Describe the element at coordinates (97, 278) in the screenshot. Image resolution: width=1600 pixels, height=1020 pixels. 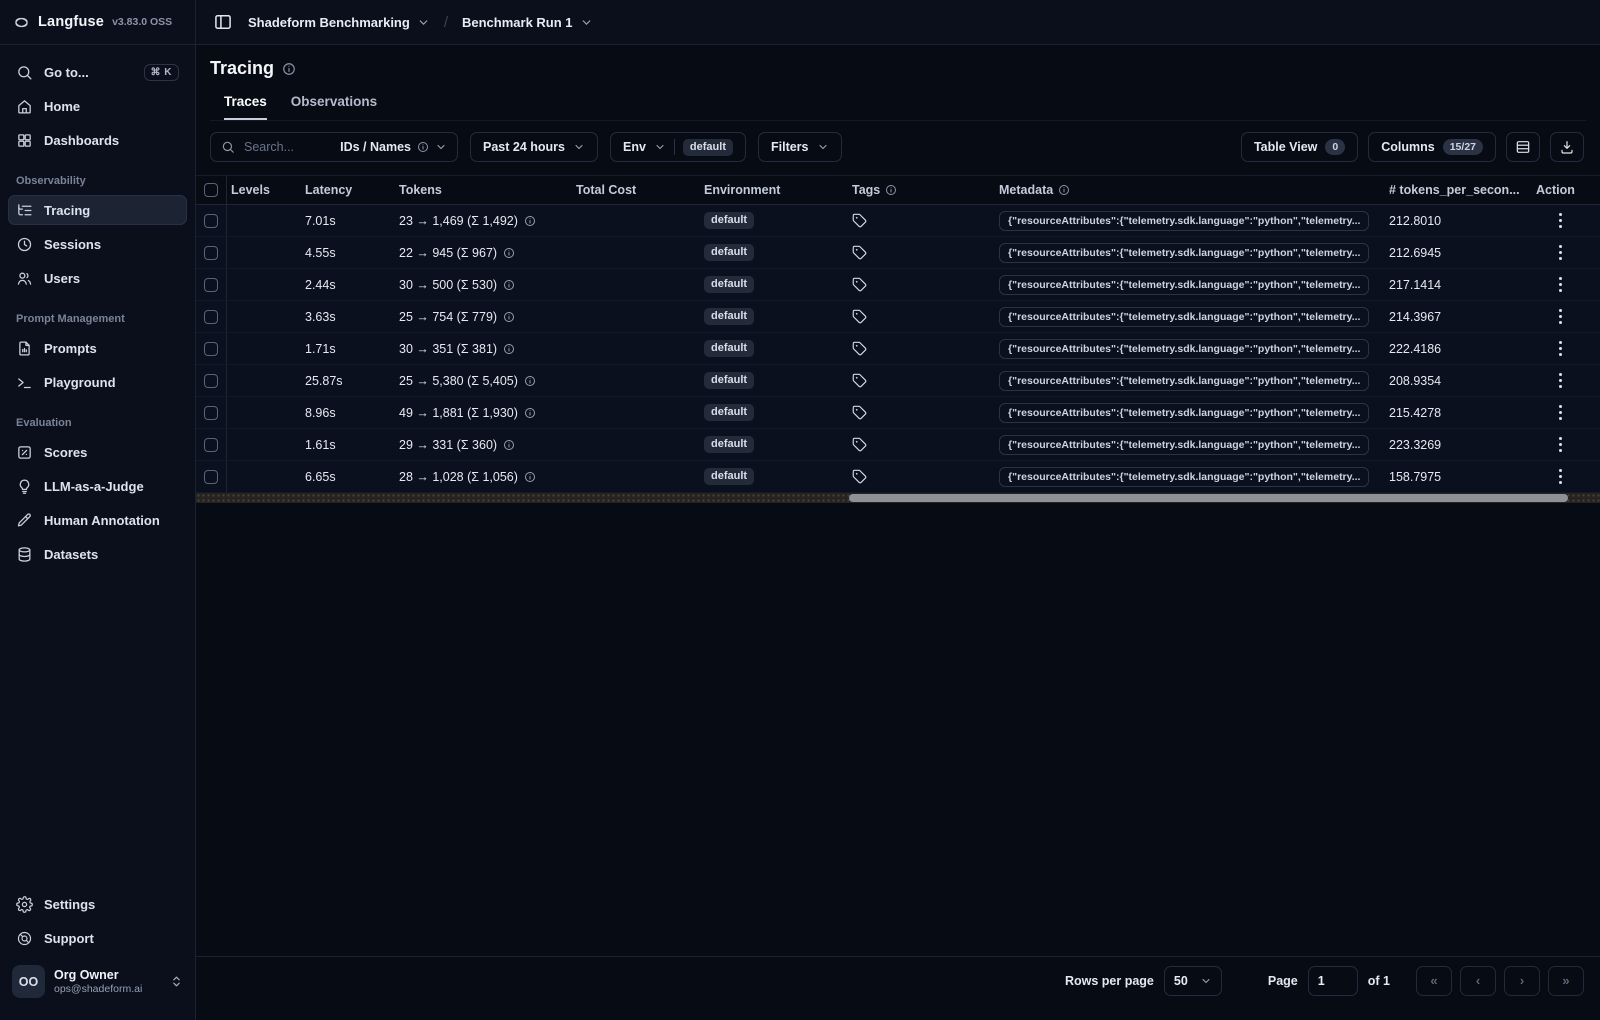
I see `sidebar-item-users: Users` at that location.